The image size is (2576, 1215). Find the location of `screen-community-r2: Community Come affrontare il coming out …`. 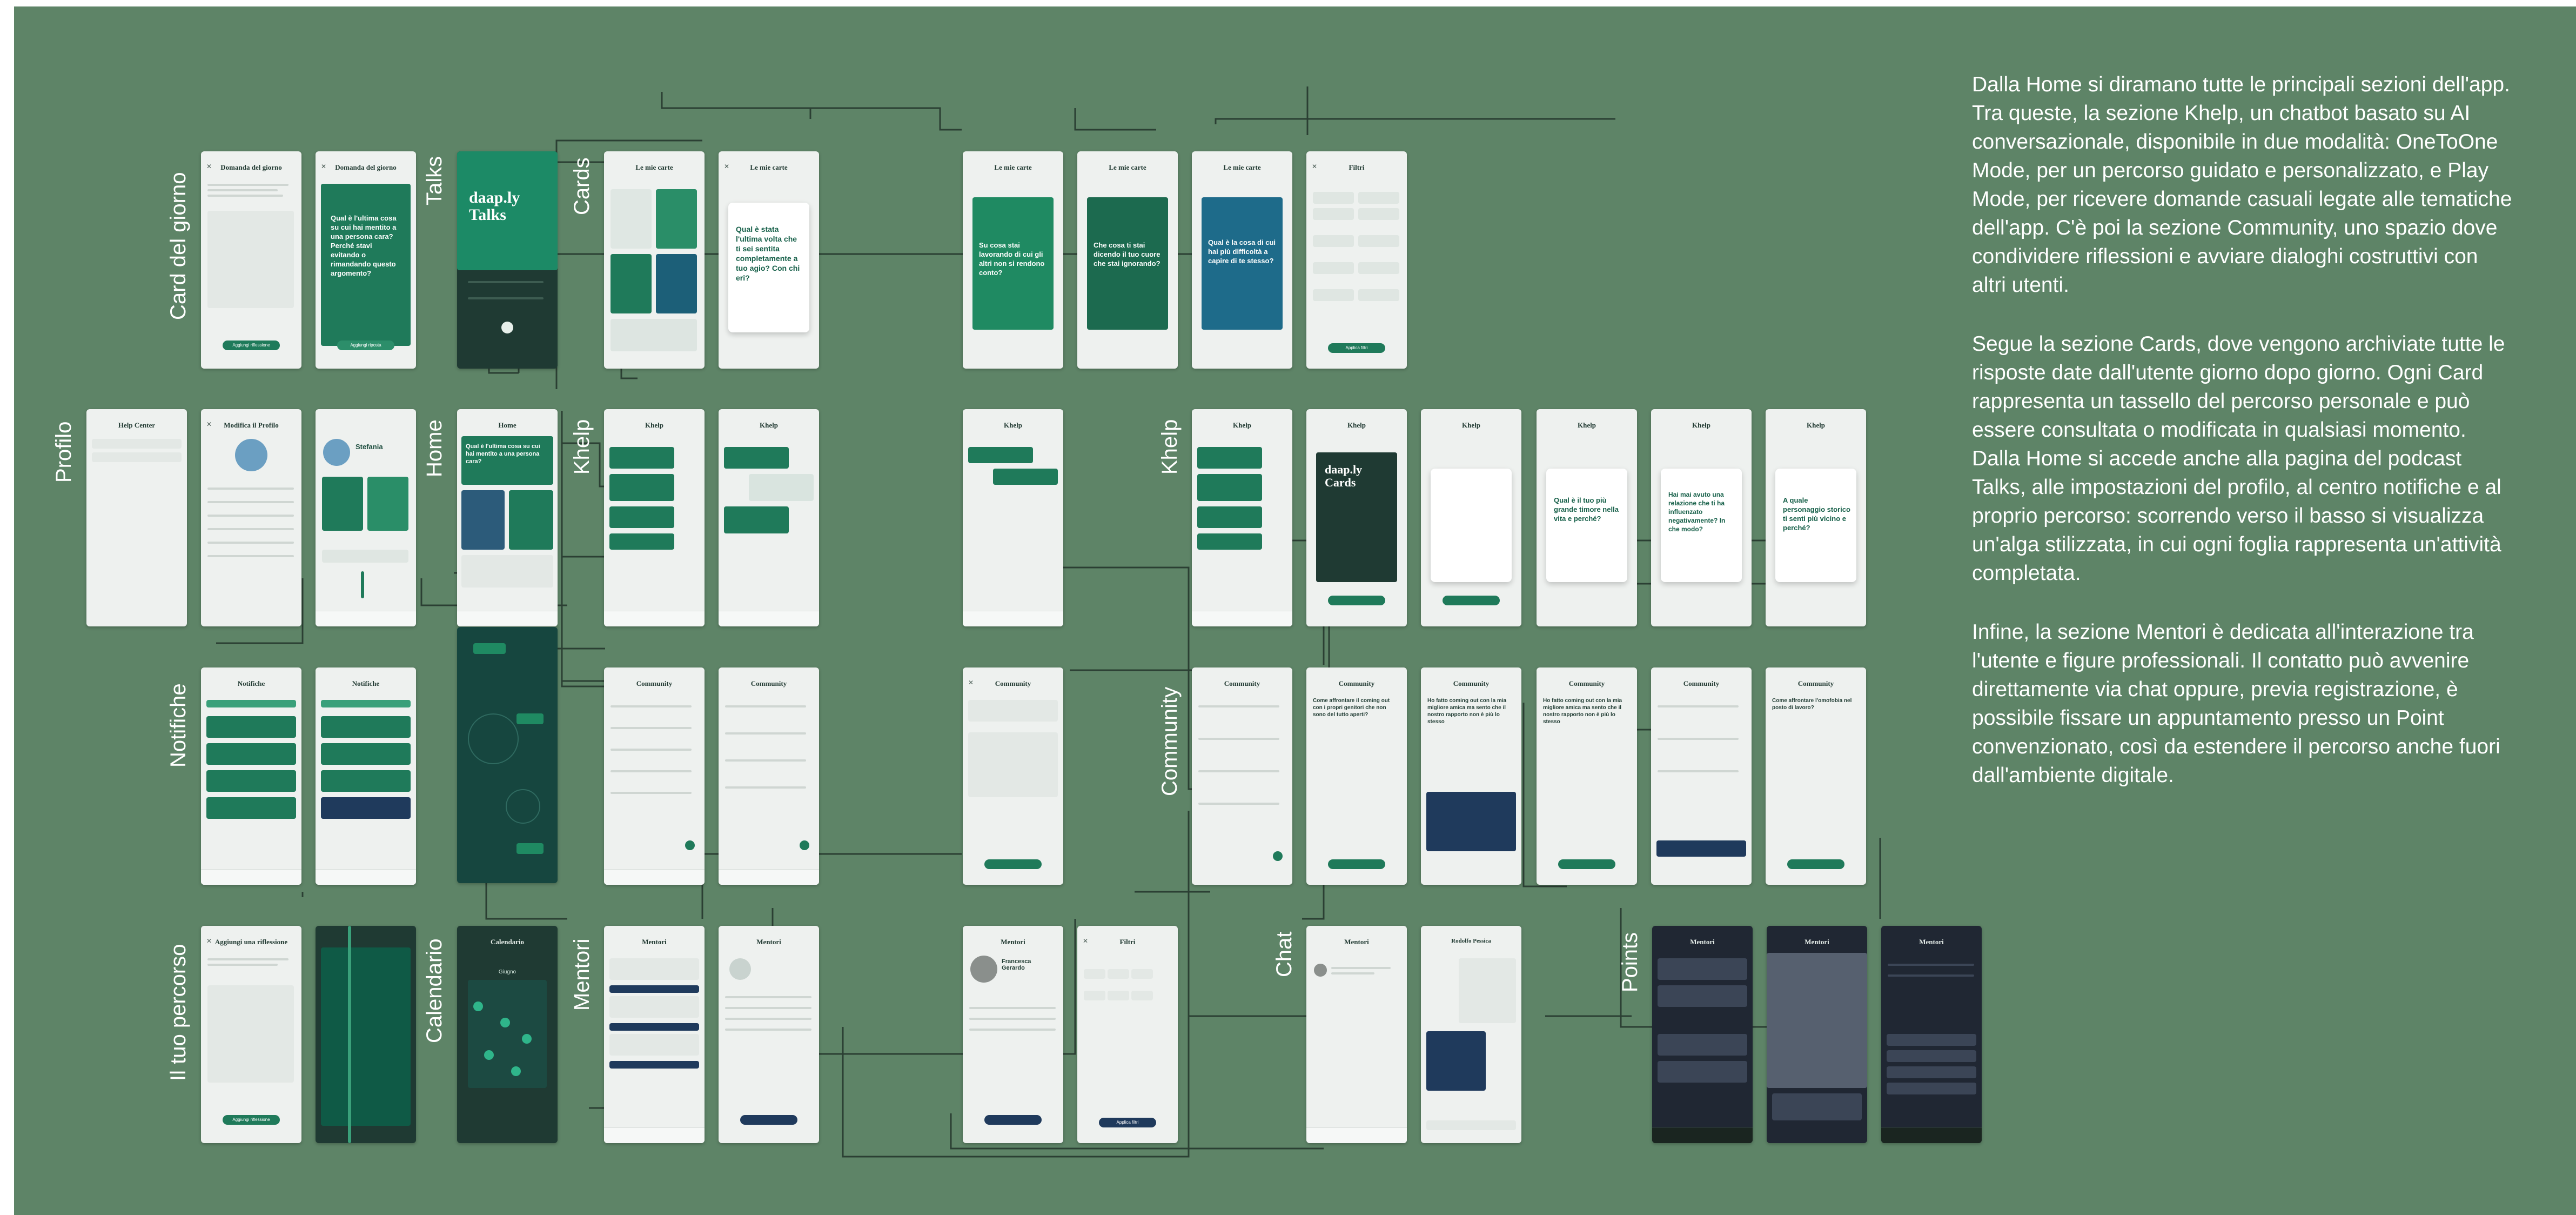

screen-community-r2: Community Come affrontare il coming out … is located at coordinates (1357, 776).